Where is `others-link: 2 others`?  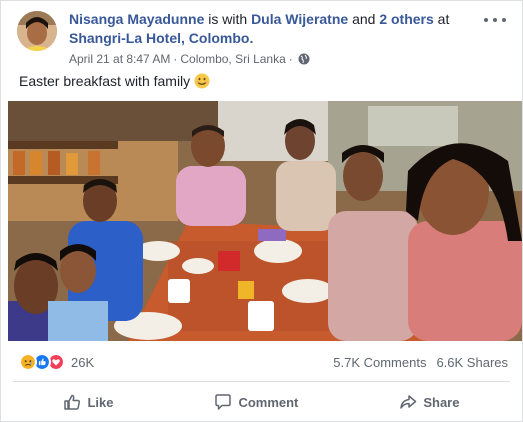 others-link: 2 others is located at coordinates (406, 19).